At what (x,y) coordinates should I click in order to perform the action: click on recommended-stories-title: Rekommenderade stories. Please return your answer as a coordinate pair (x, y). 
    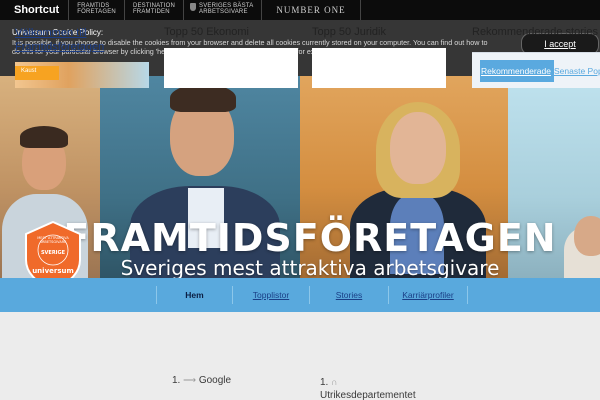
    Looking at the image, I should click on (535, 32).